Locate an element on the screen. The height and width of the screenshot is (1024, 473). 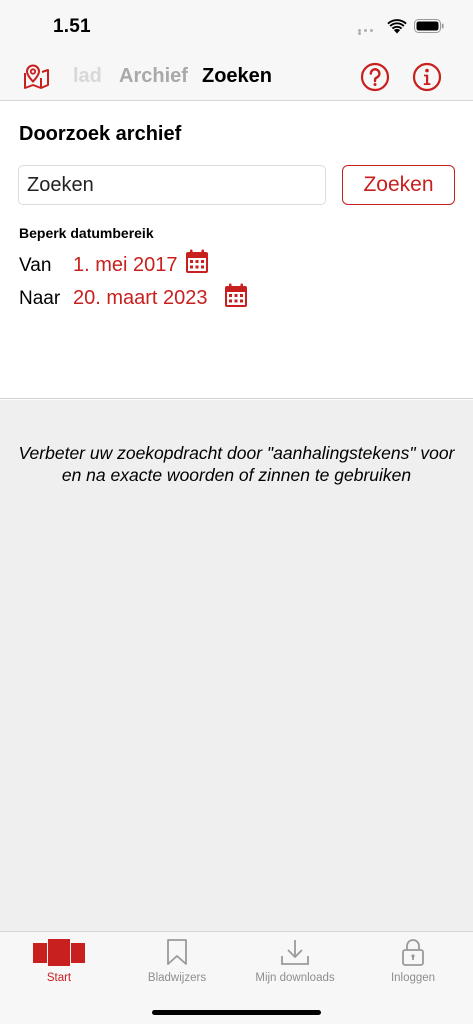
tab-inloggen: Inloggen is located at coordinates (413, 962).